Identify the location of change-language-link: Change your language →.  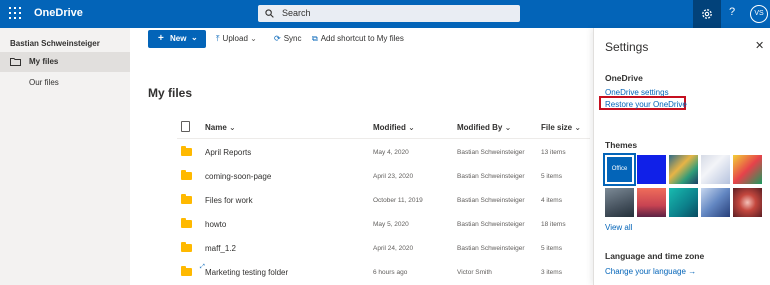
(650, 271).